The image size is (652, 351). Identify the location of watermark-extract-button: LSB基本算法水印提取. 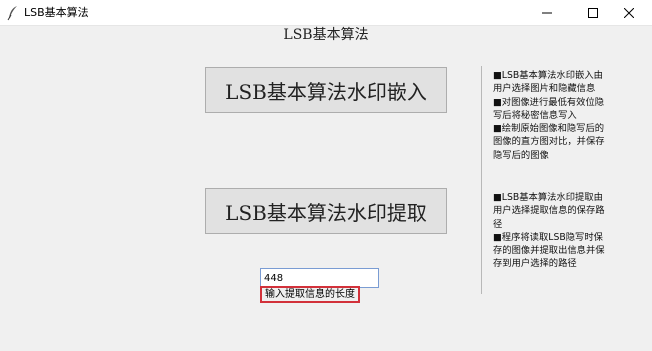
(326, 211).